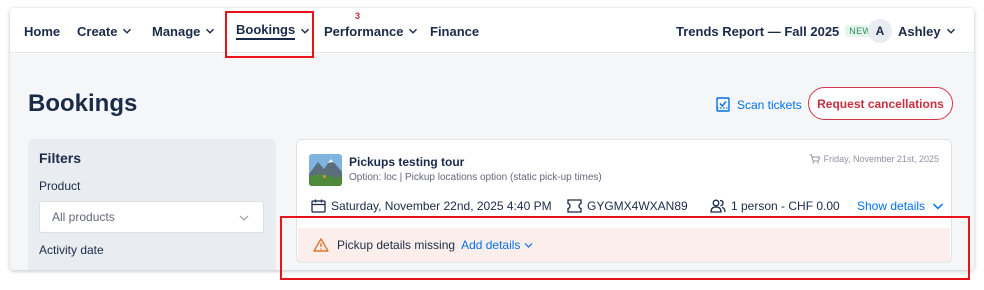 The image size is (984, 290). What do you see at coordinates (758, 31) in the screenshot?
I see `trends-report-label: Trends Report — Fall 2025` at bounding box center [758, 31].